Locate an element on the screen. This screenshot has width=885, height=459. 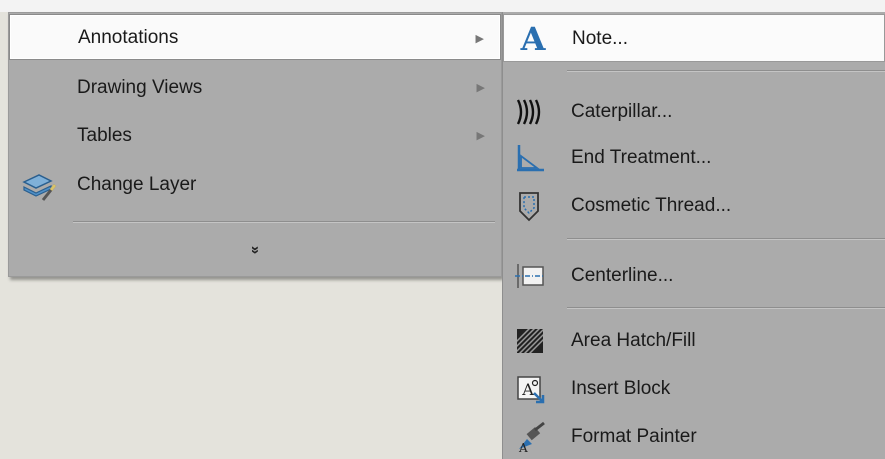
menu-item-label: Tables is located at coordinates (104, 135).